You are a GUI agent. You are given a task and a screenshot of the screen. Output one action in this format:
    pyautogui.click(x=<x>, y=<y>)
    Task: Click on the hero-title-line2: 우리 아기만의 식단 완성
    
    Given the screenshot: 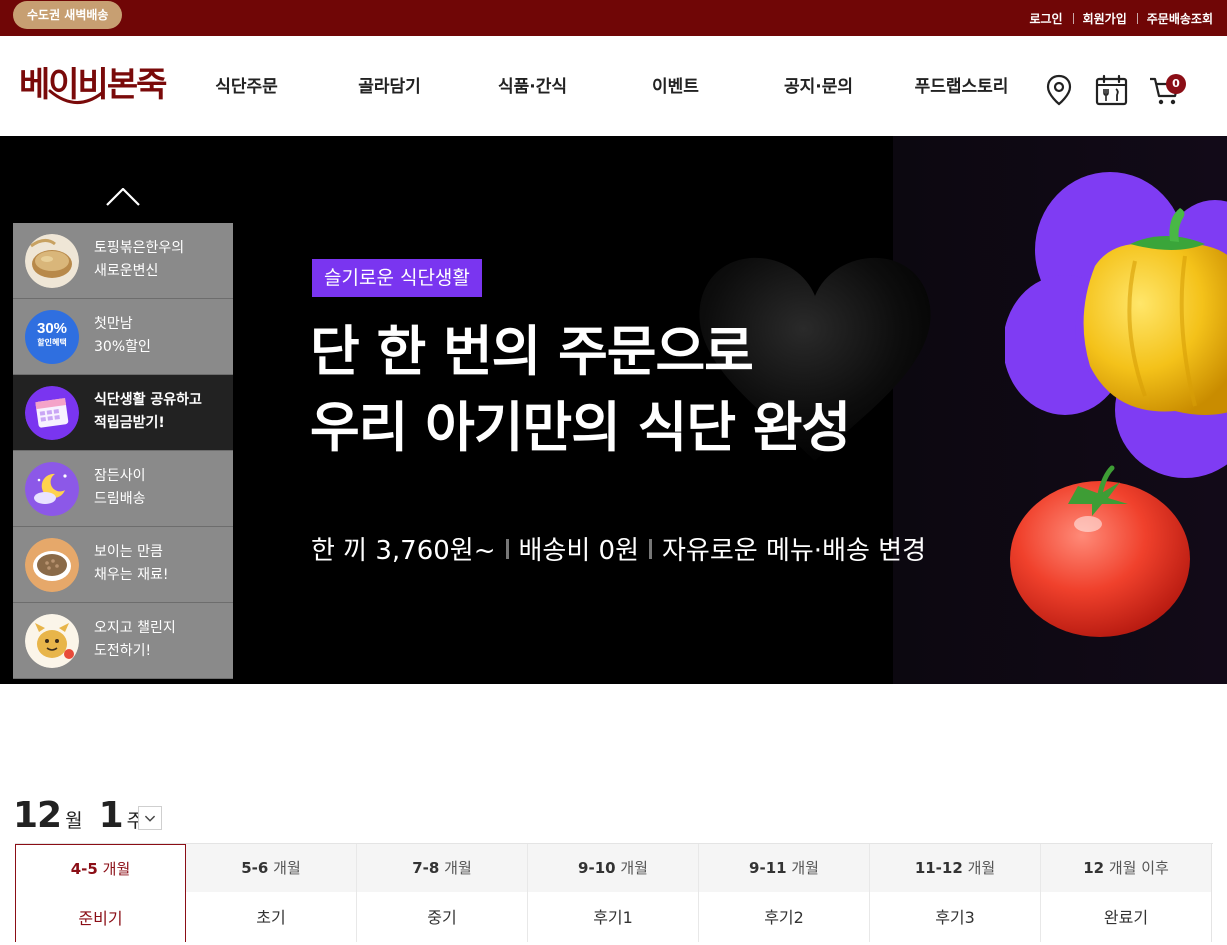 What is the action you would take?
    pyautogui.click(x=580, y=427)
    